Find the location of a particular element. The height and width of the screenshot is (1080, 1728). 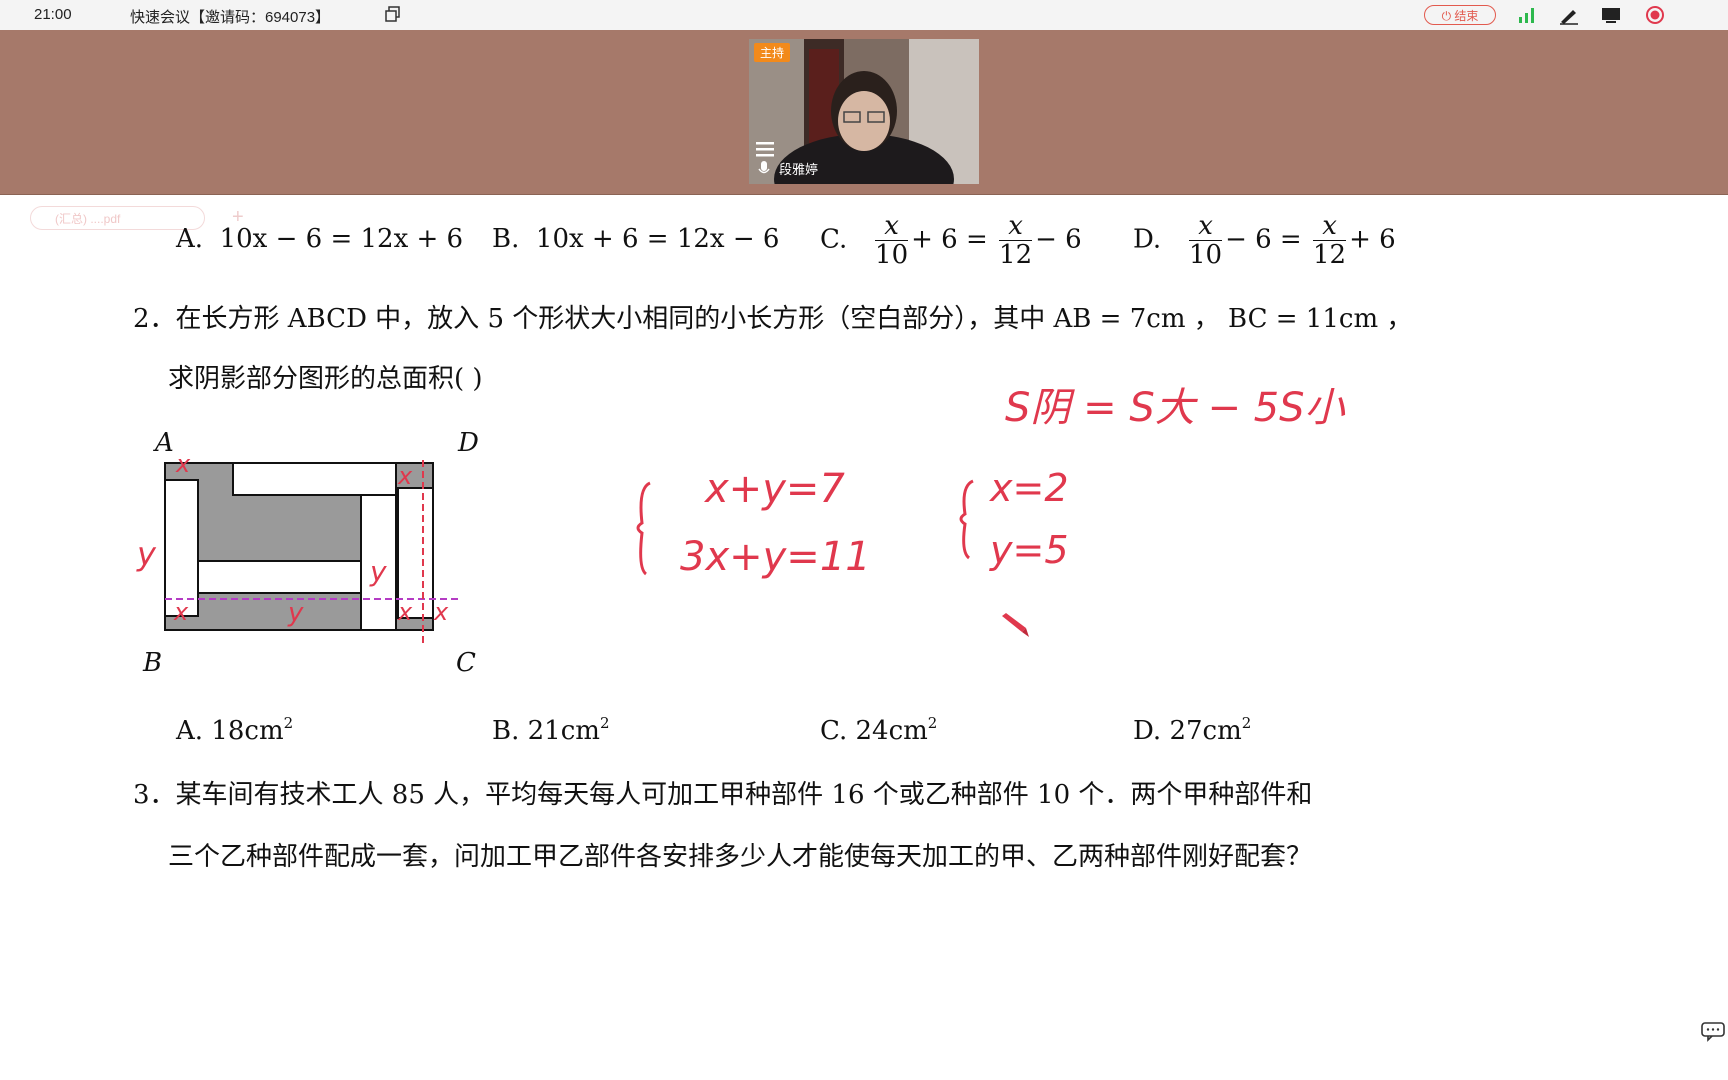

small-rect-middle is located at coordinates (279, 577).